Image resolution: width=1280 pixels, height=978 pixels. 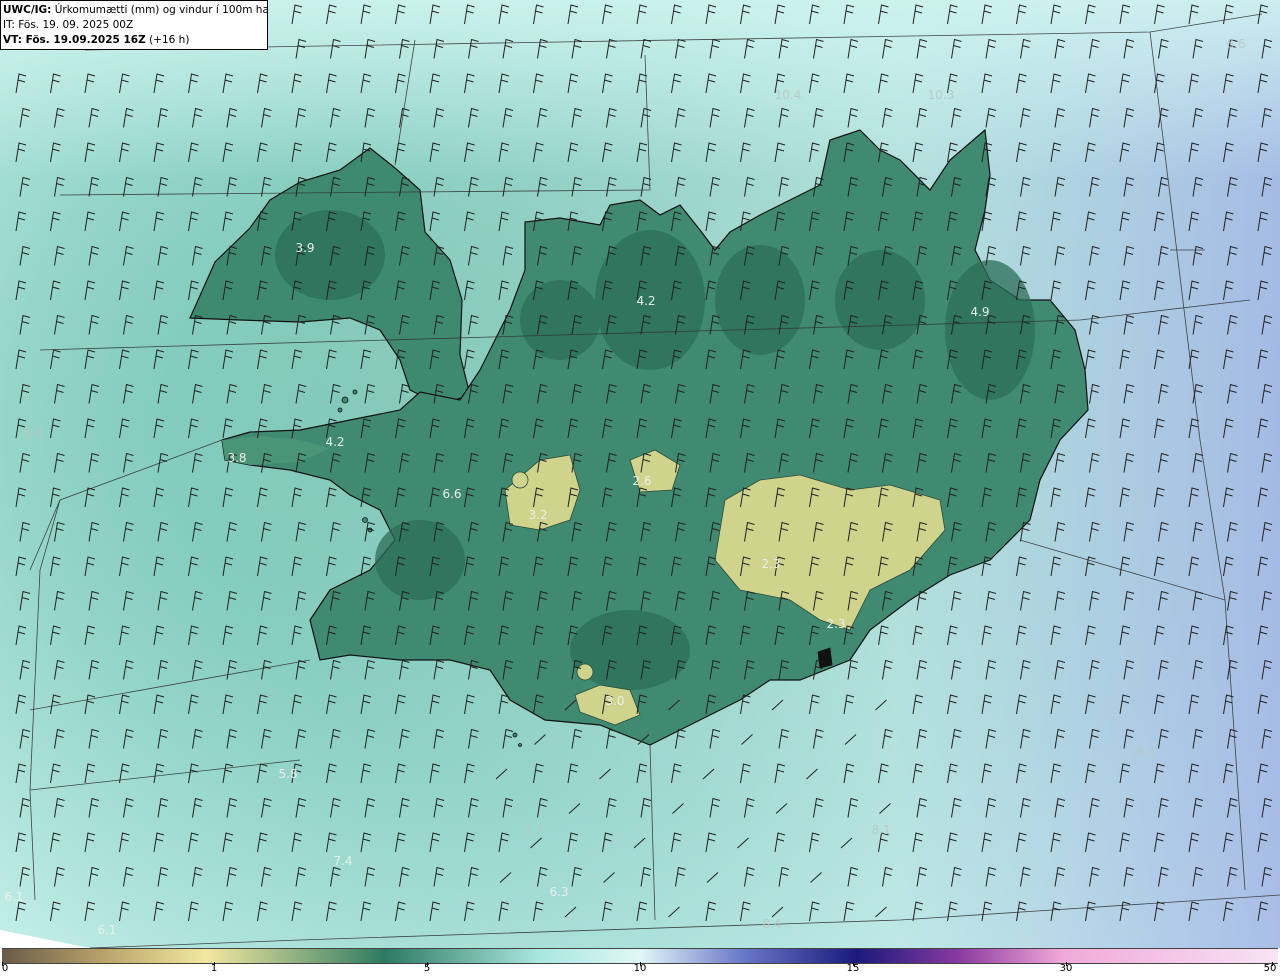 I want to click on header-lead-time: (+16 h), so click(x=167, y=40).